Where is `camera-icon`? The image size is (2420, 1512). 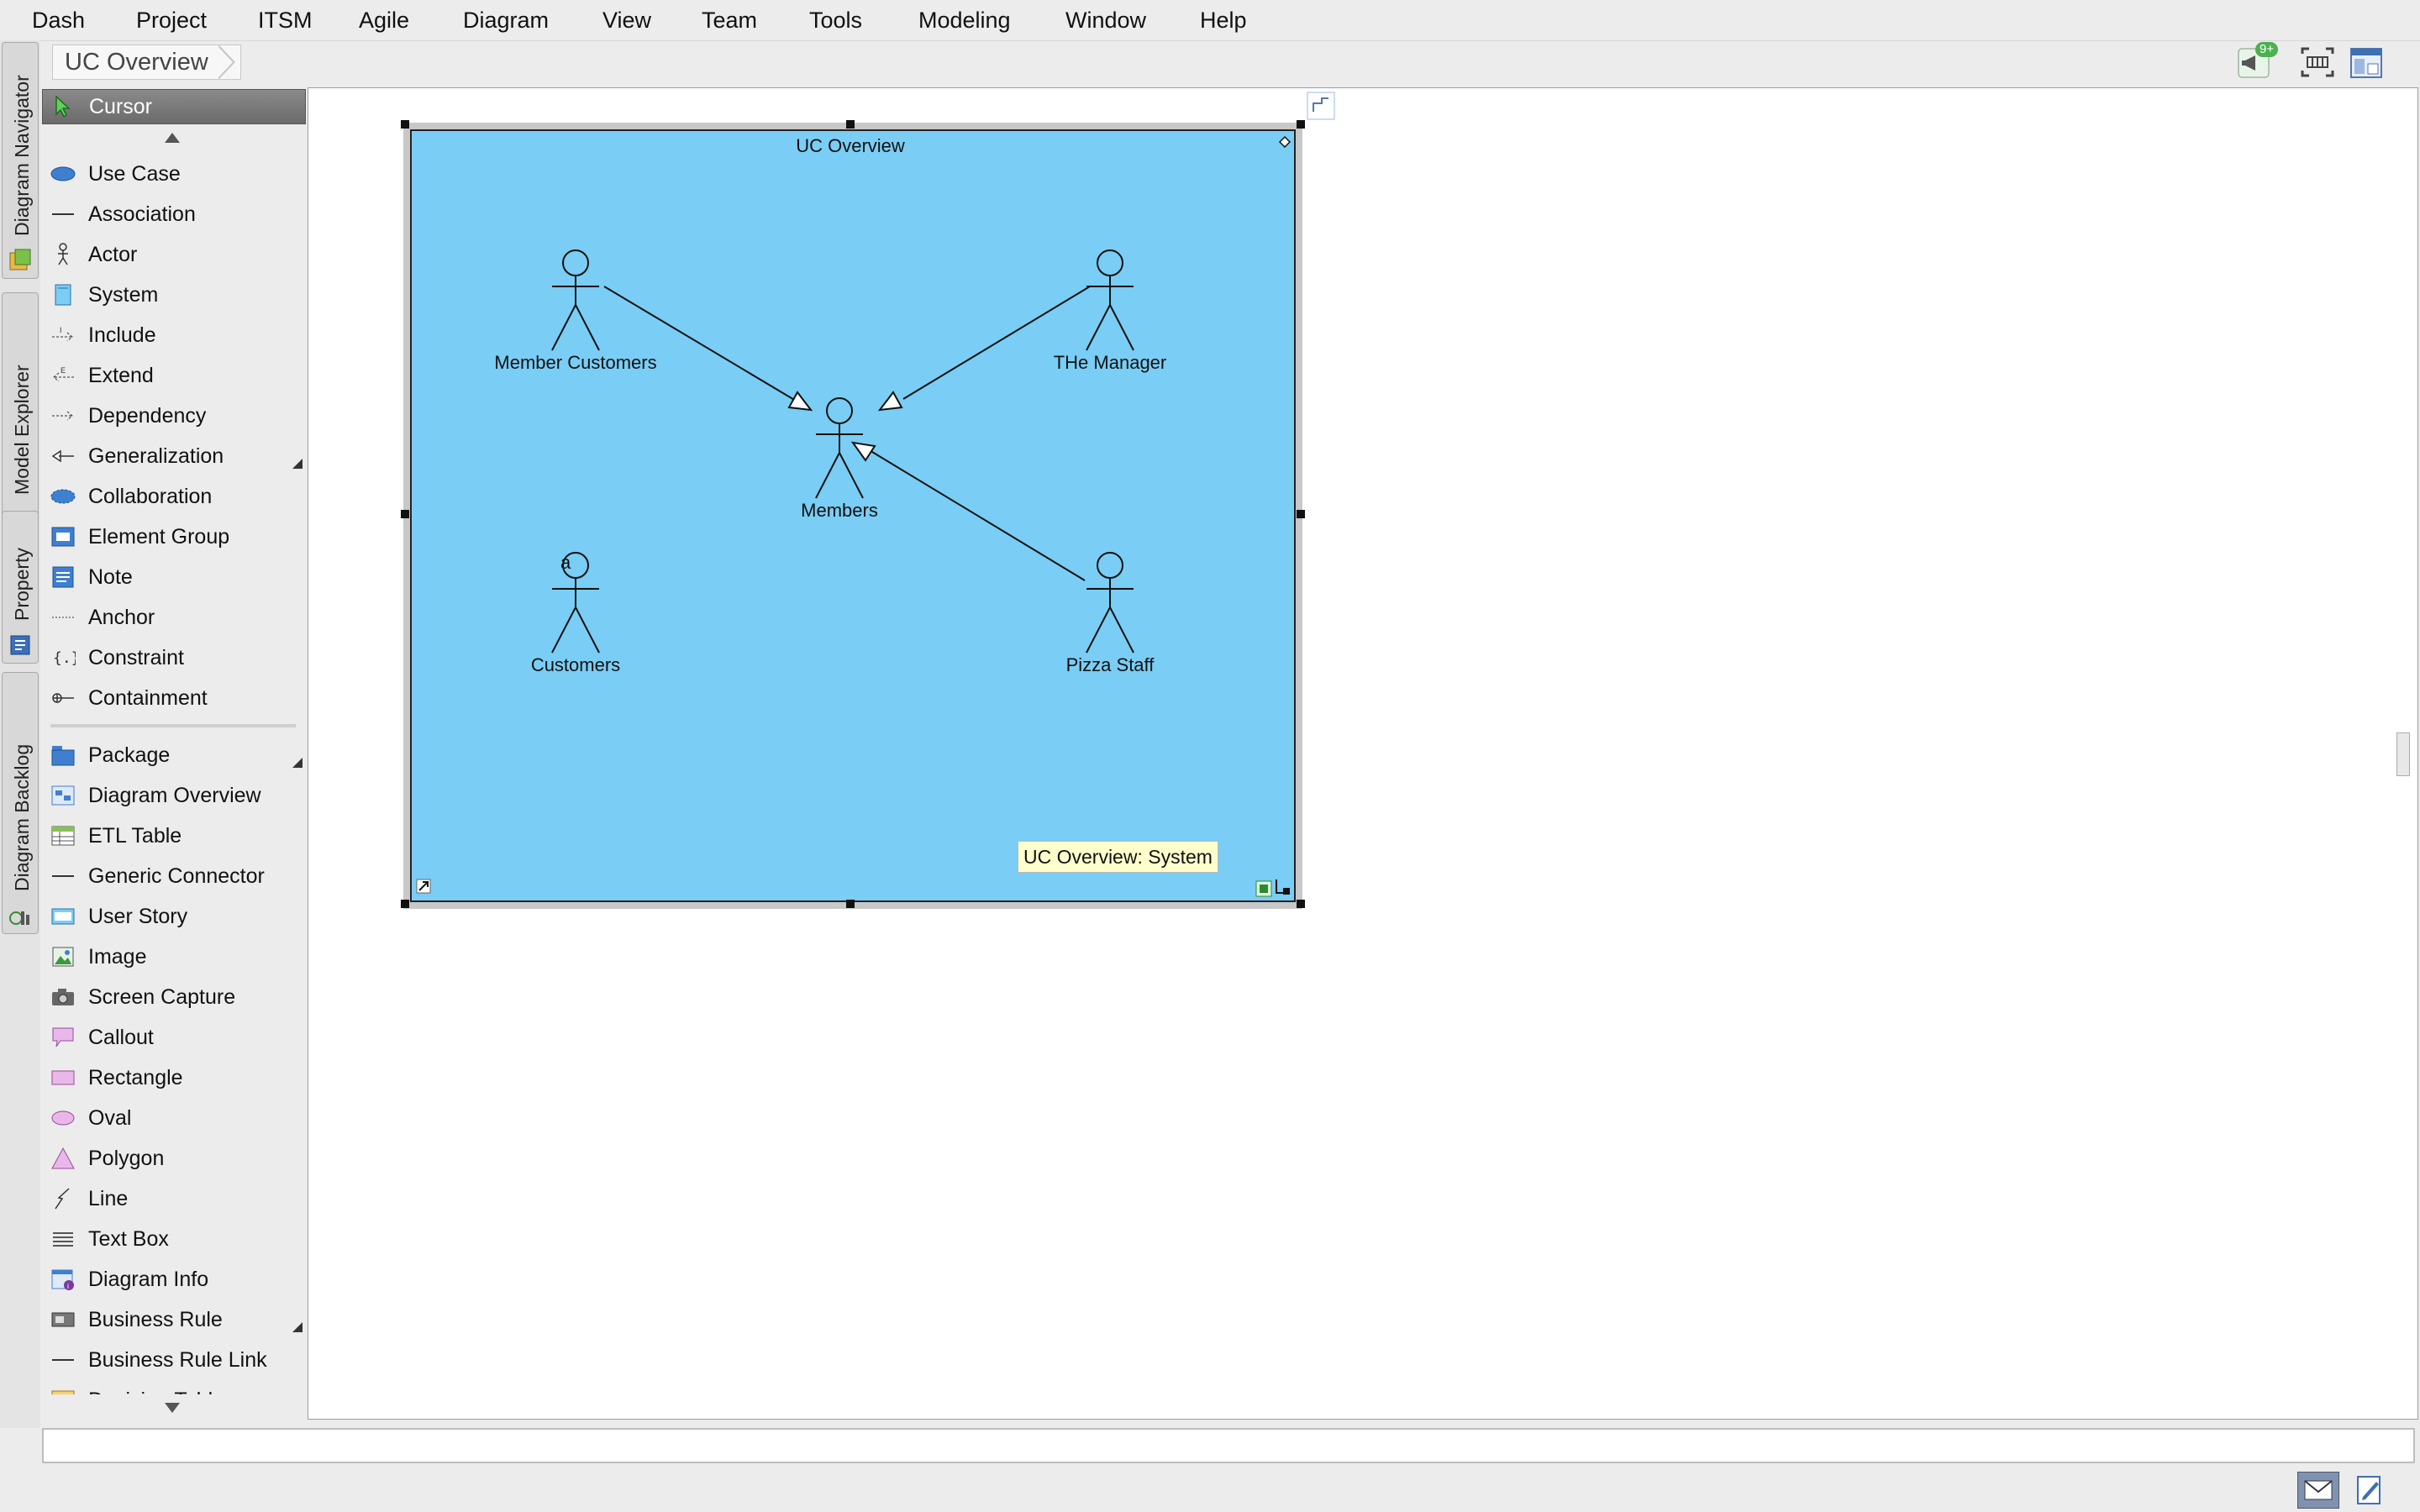 camera-icon is located at coordinates (63, 997).